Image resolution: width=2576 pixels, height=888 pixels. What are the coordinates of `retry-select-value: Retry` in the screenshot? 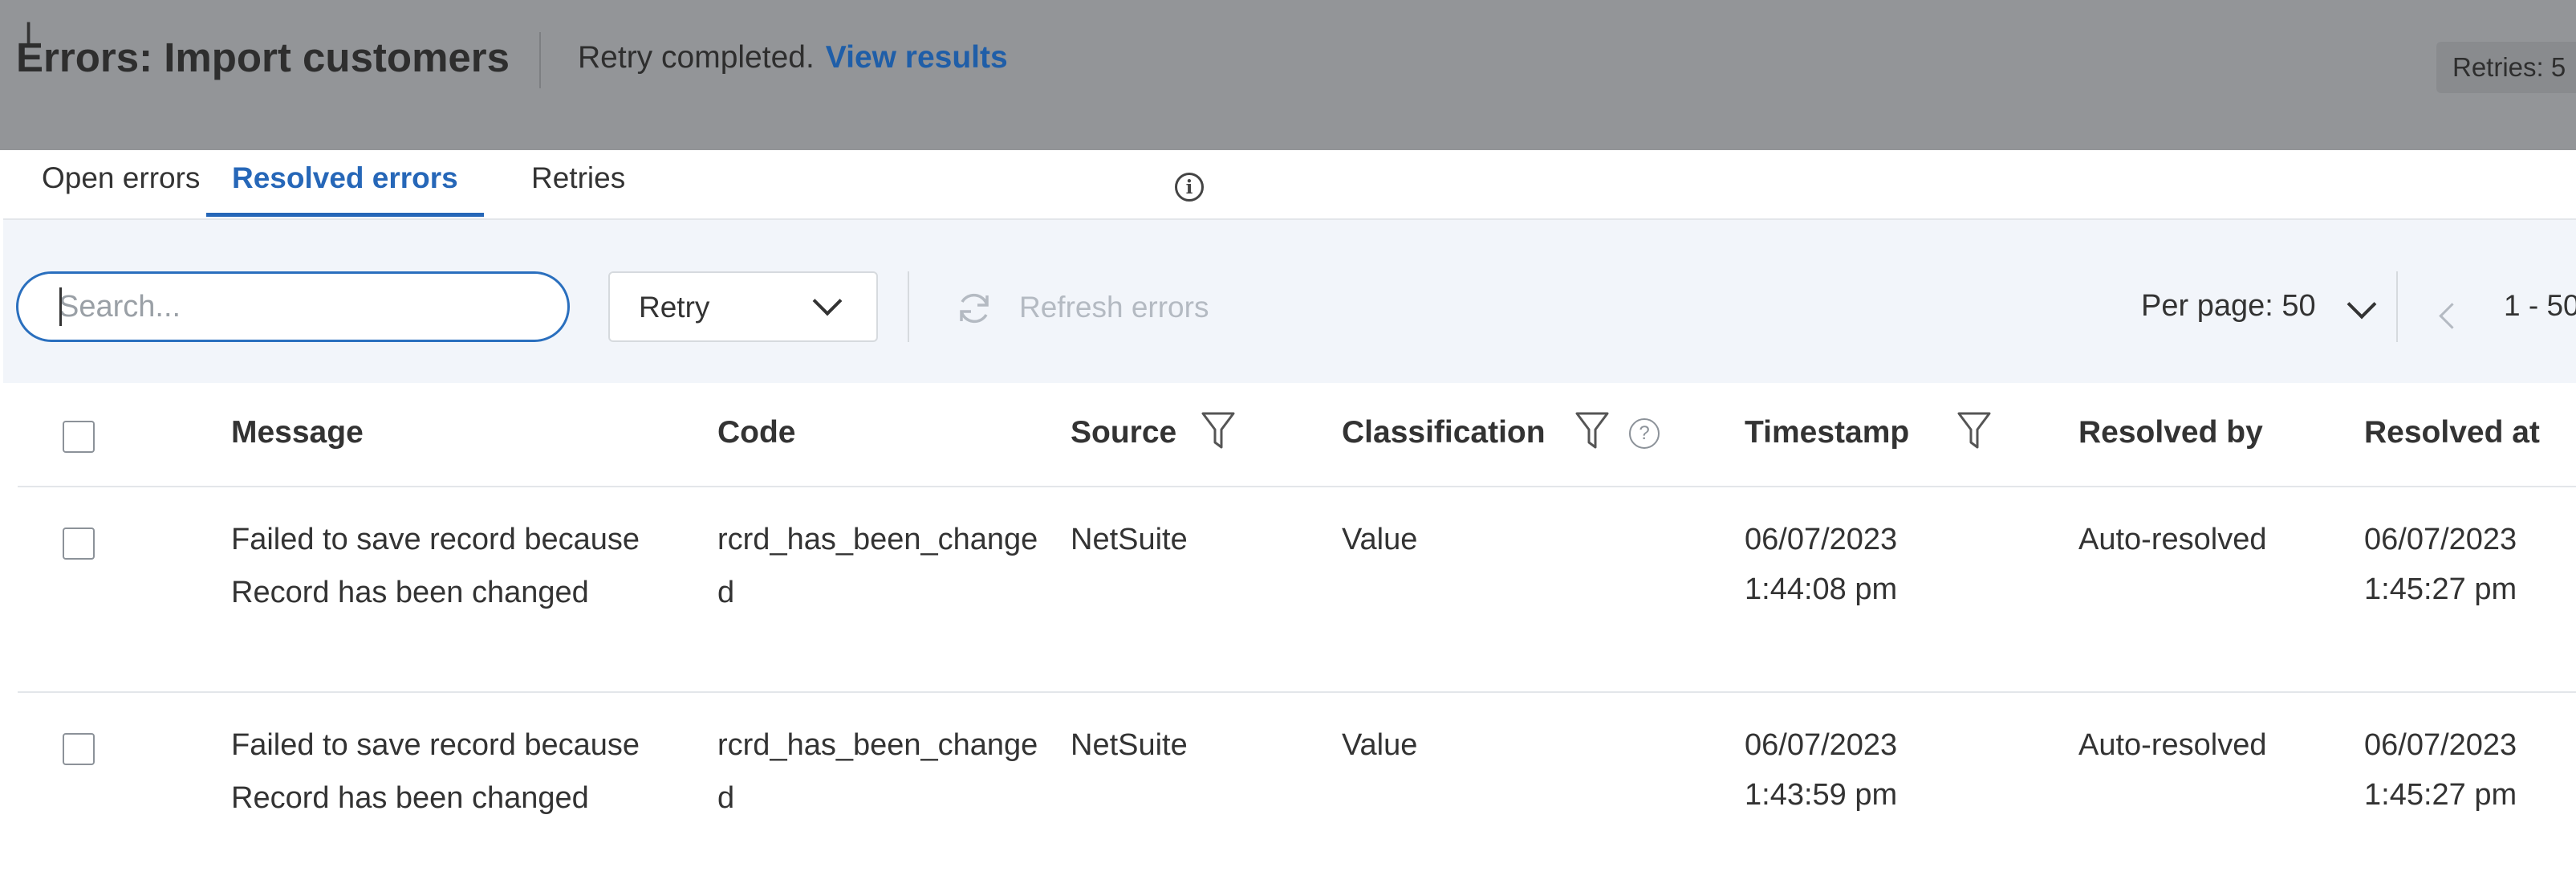 It's located at (674, 308).